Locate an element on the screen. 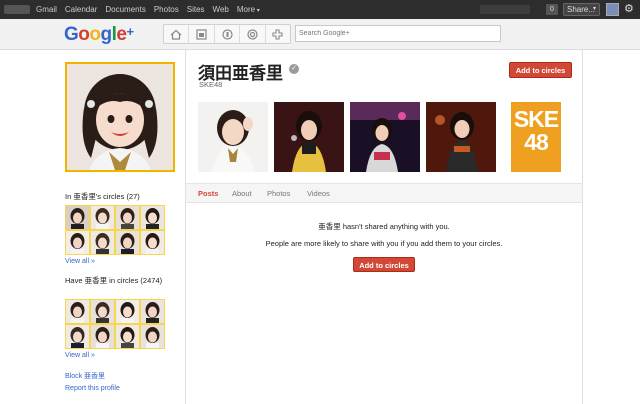 This screenshot has height=404, width=640. tab-about: About is located at coordinates (242, 193).